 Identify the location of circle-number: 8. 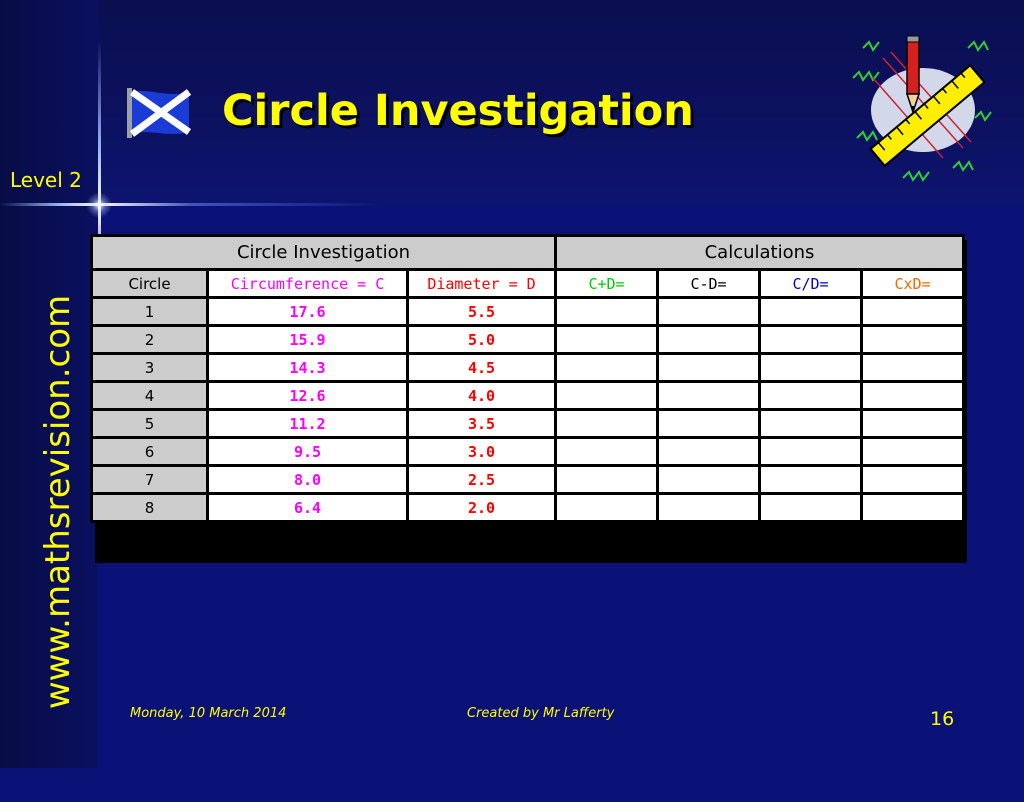
(149, 507).